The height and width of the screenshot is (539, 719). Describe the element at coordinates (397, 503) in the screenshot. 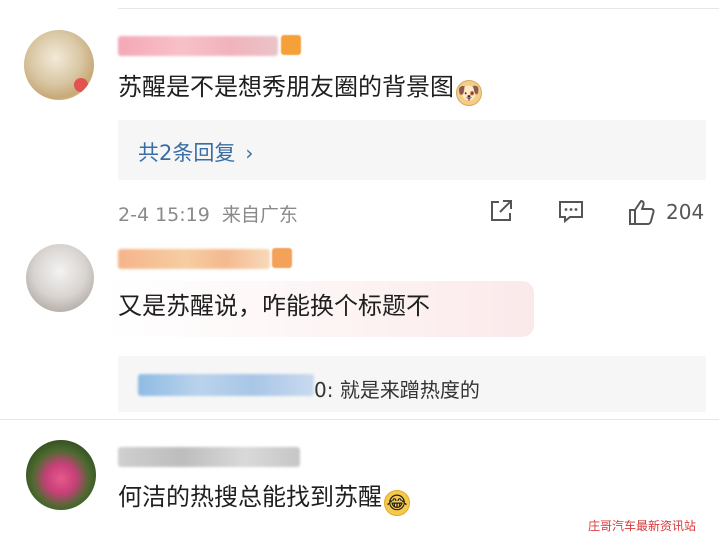

I see `laughing-crying-emoji-icon: 😂` at that location.